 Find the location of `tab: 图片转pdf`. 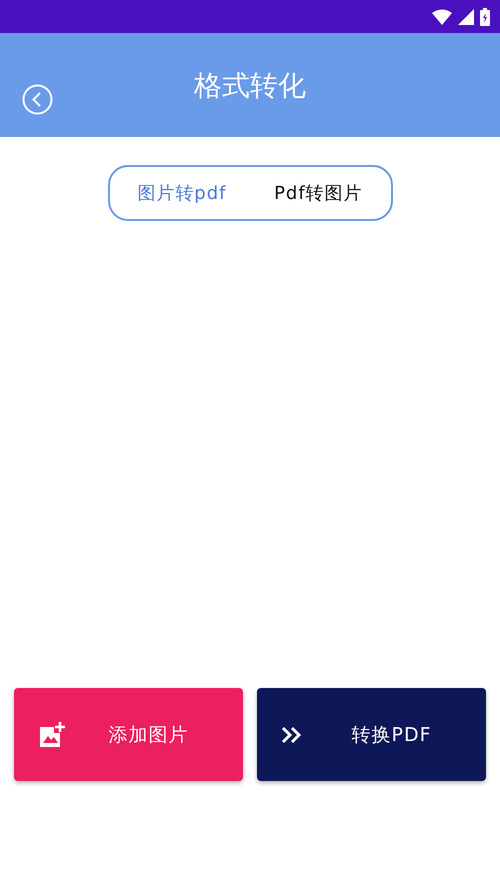

tab: 图片转pdf is located at coordinates (181, 193).